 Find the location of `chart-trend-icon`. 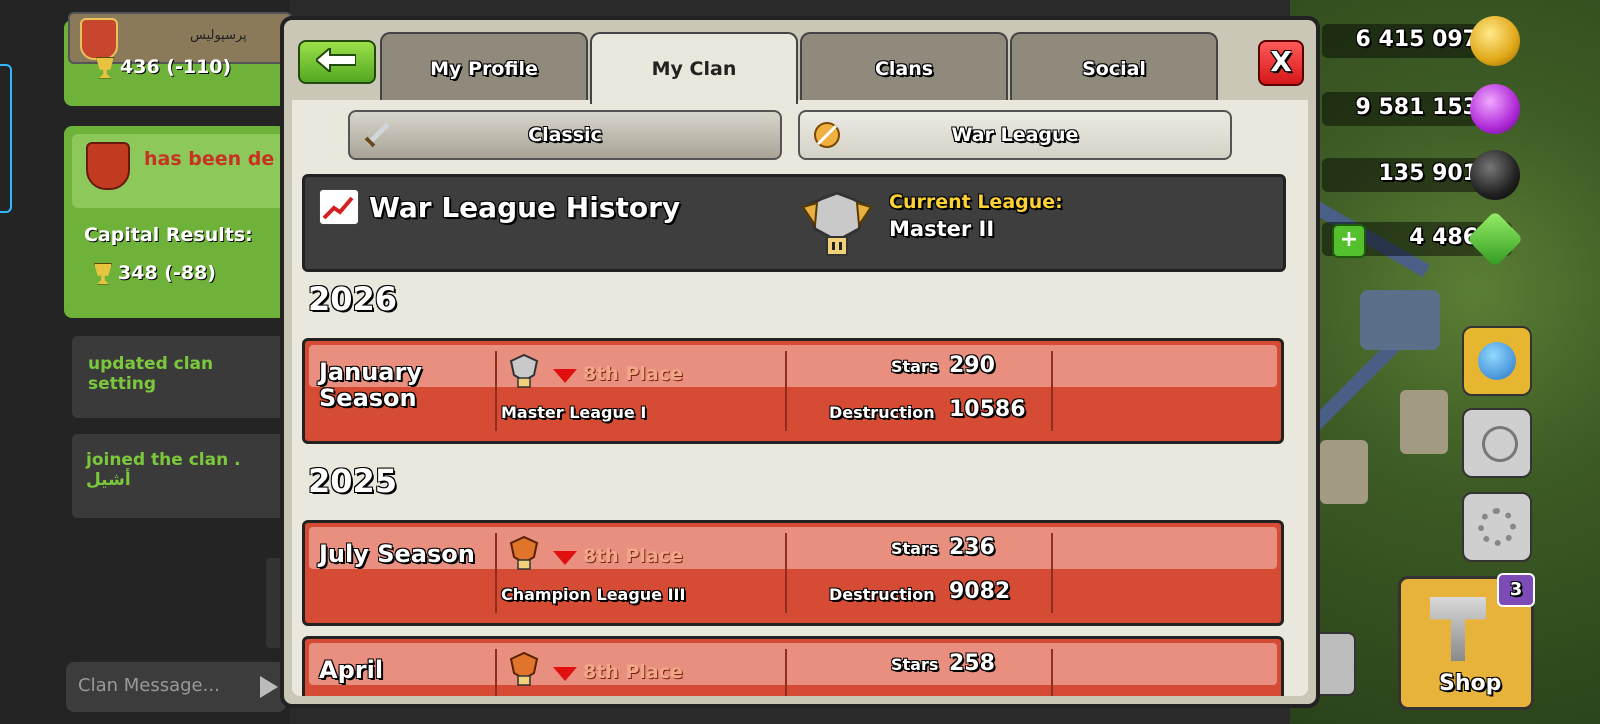

chart-trend-icon is located at coordinates (339, 207).